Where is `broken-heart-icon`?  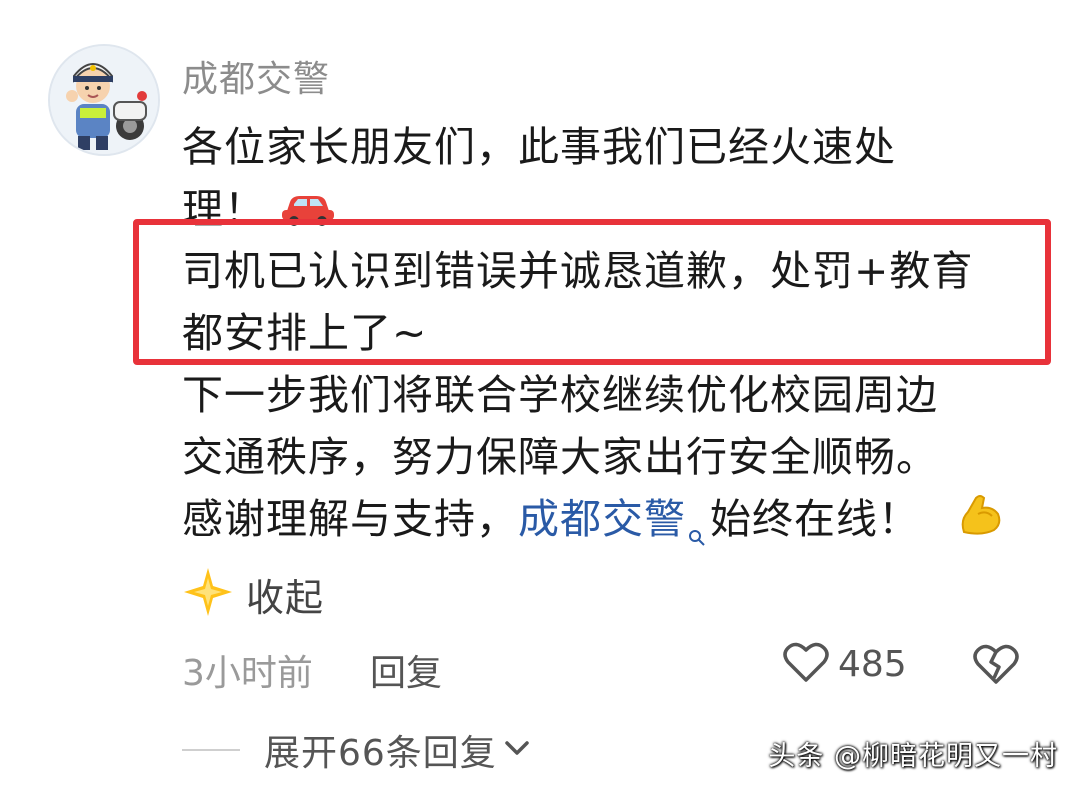 broken-heart-icon is located at coordinates (996, 664).